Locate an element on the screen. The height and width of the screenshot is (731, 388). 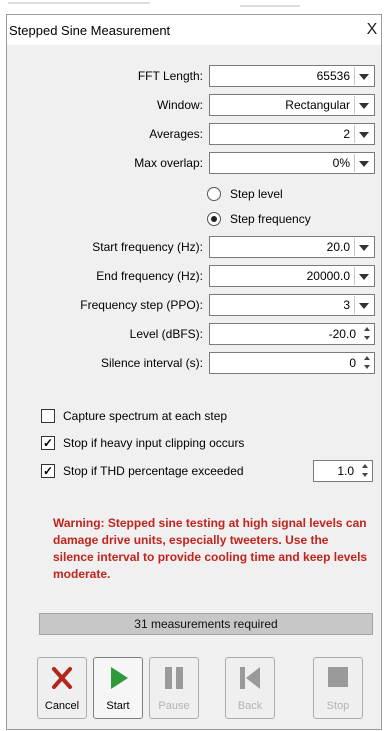
cancel-label: Cancel is located at coordinates (62, 706).